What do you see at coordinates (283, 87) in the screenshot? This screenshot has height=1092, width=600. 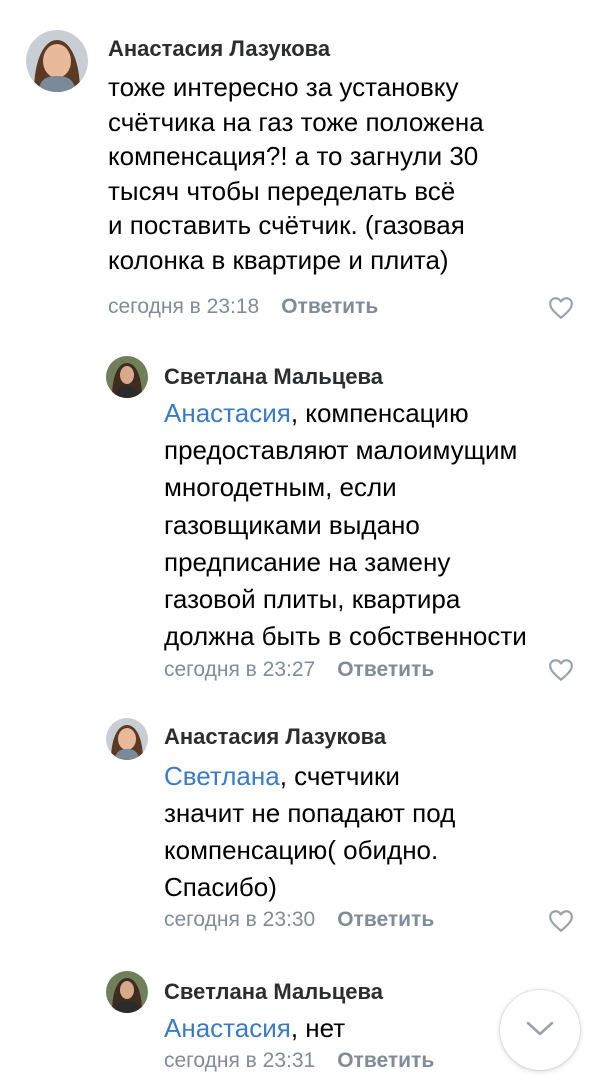 I see `comment-text-line: тоже интересно за установку` at bounding box center [283, 87].